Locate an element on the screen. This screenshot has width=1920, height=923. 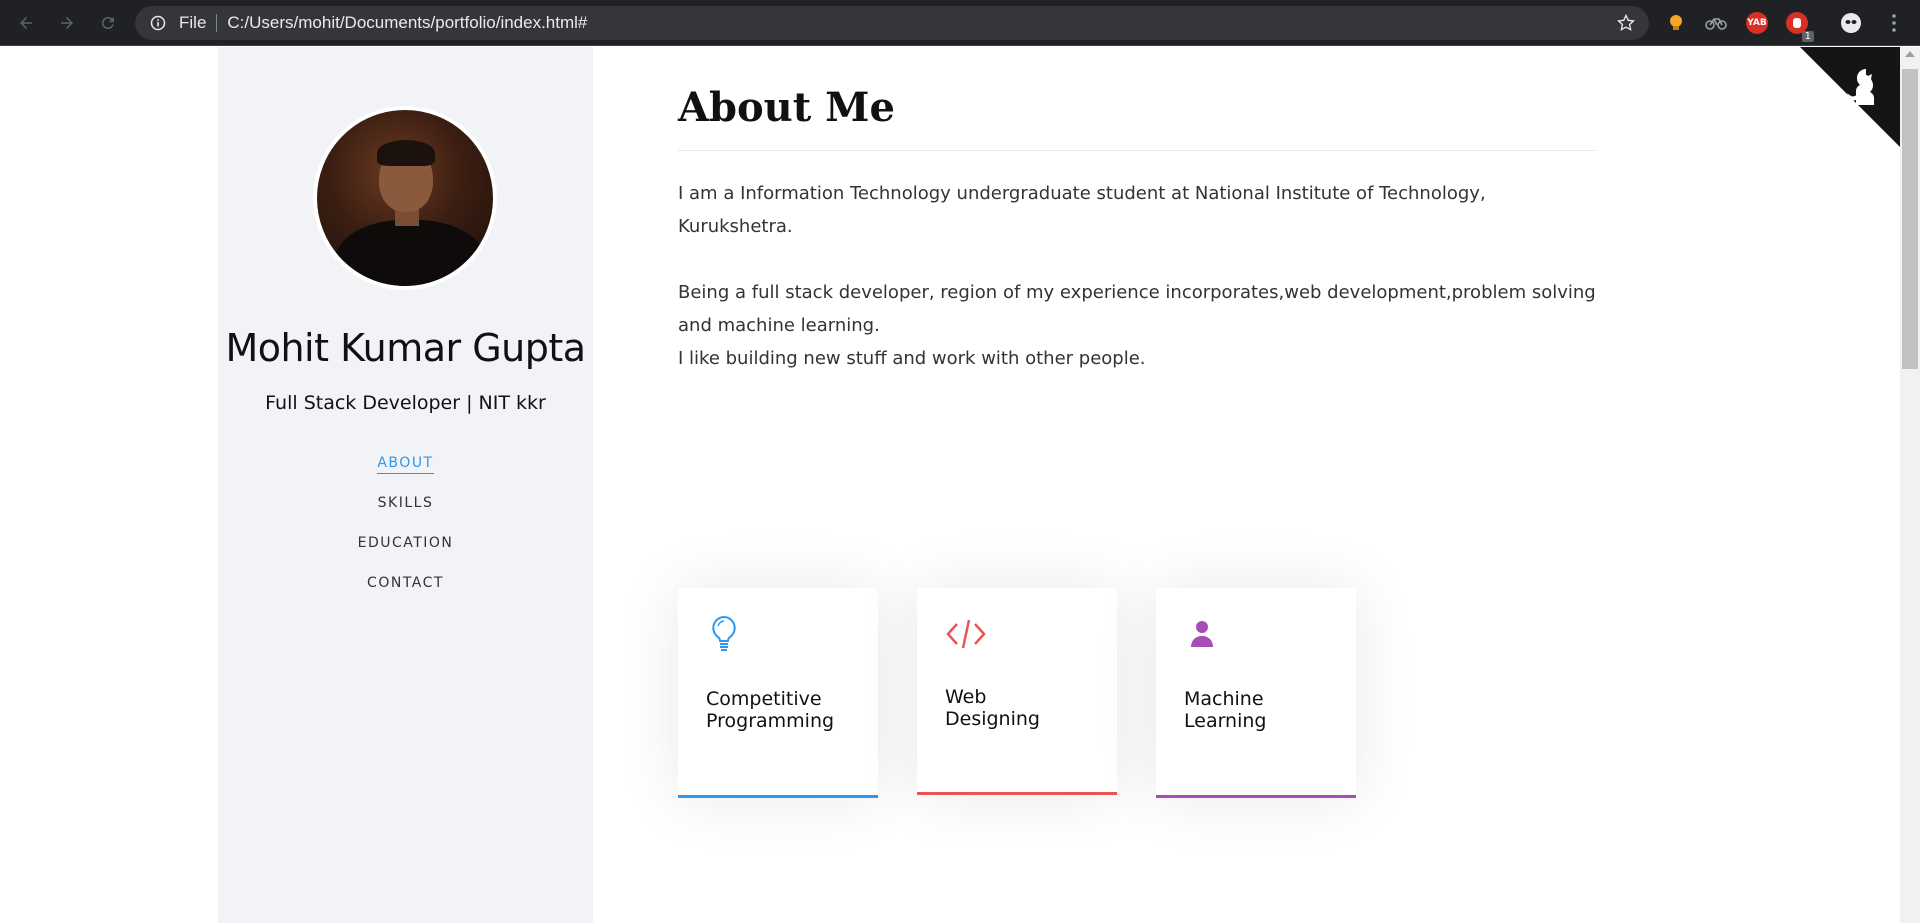
card-title-line: Competitive is located at coordinates (764, 699).